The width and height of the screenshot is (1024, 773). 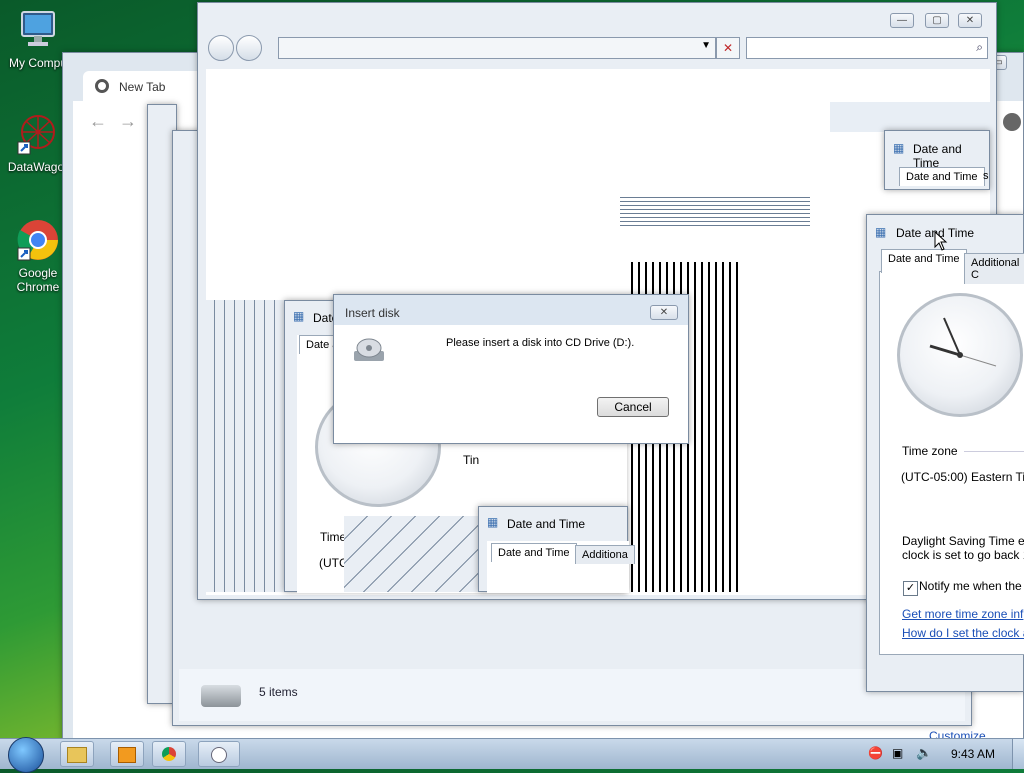 I want to click on chrome-tab: New Tab, so click(x=148, y=86).